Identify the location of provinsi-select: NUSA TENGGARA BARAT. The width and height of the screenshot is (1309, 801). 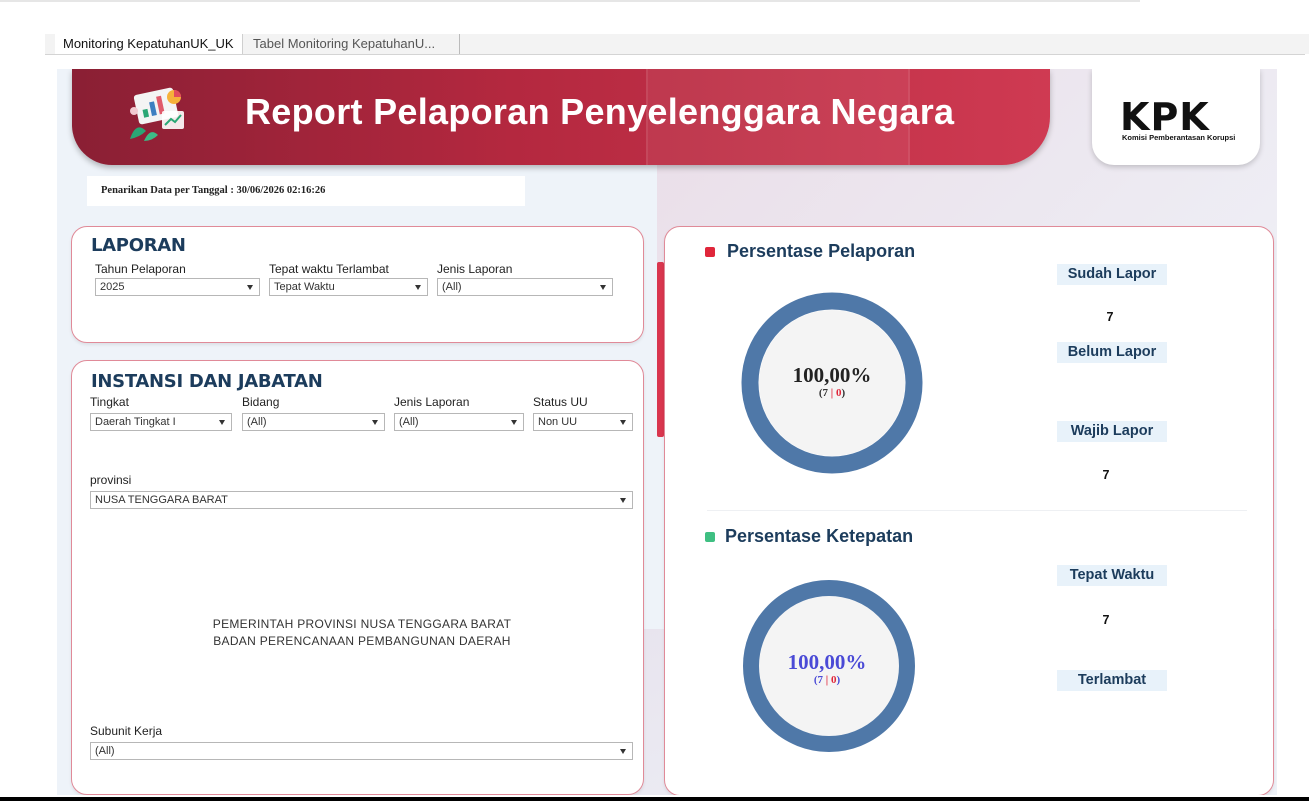
(361, 500).